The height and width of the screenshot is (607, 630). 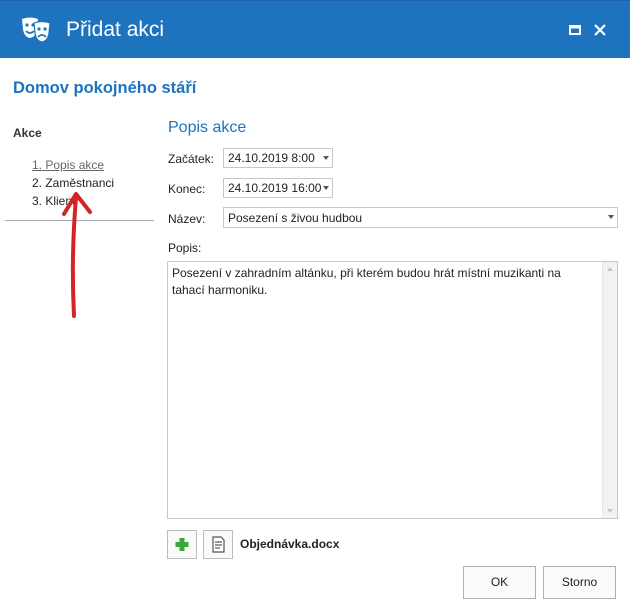 I want to click on ok-button: OK, so click(x=499, y=582).